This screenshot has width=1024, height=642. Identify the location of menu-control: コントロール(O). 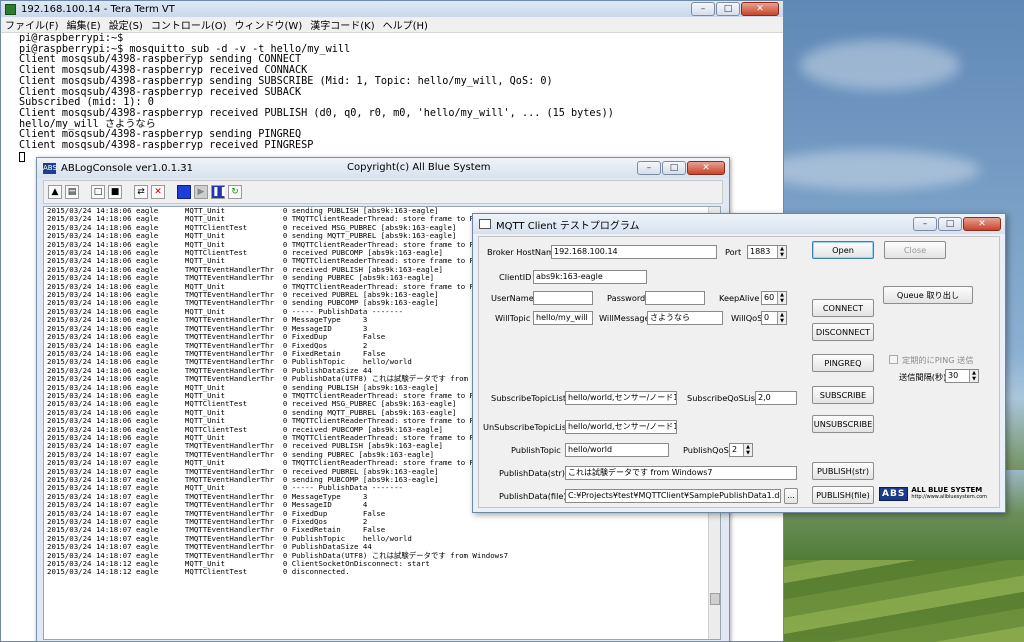
(189, 24).